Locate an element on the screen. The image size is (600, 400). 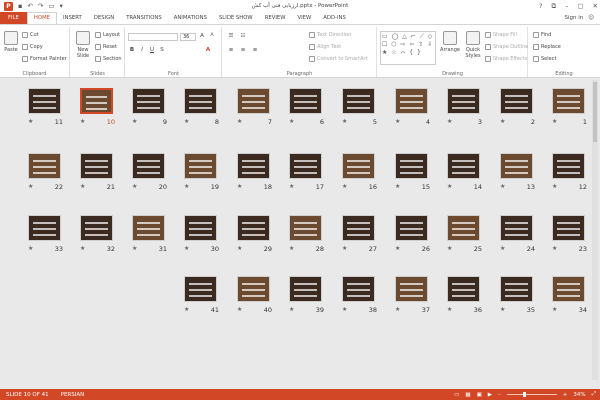
minimize-icon: – is located at coordinates (566, 6).